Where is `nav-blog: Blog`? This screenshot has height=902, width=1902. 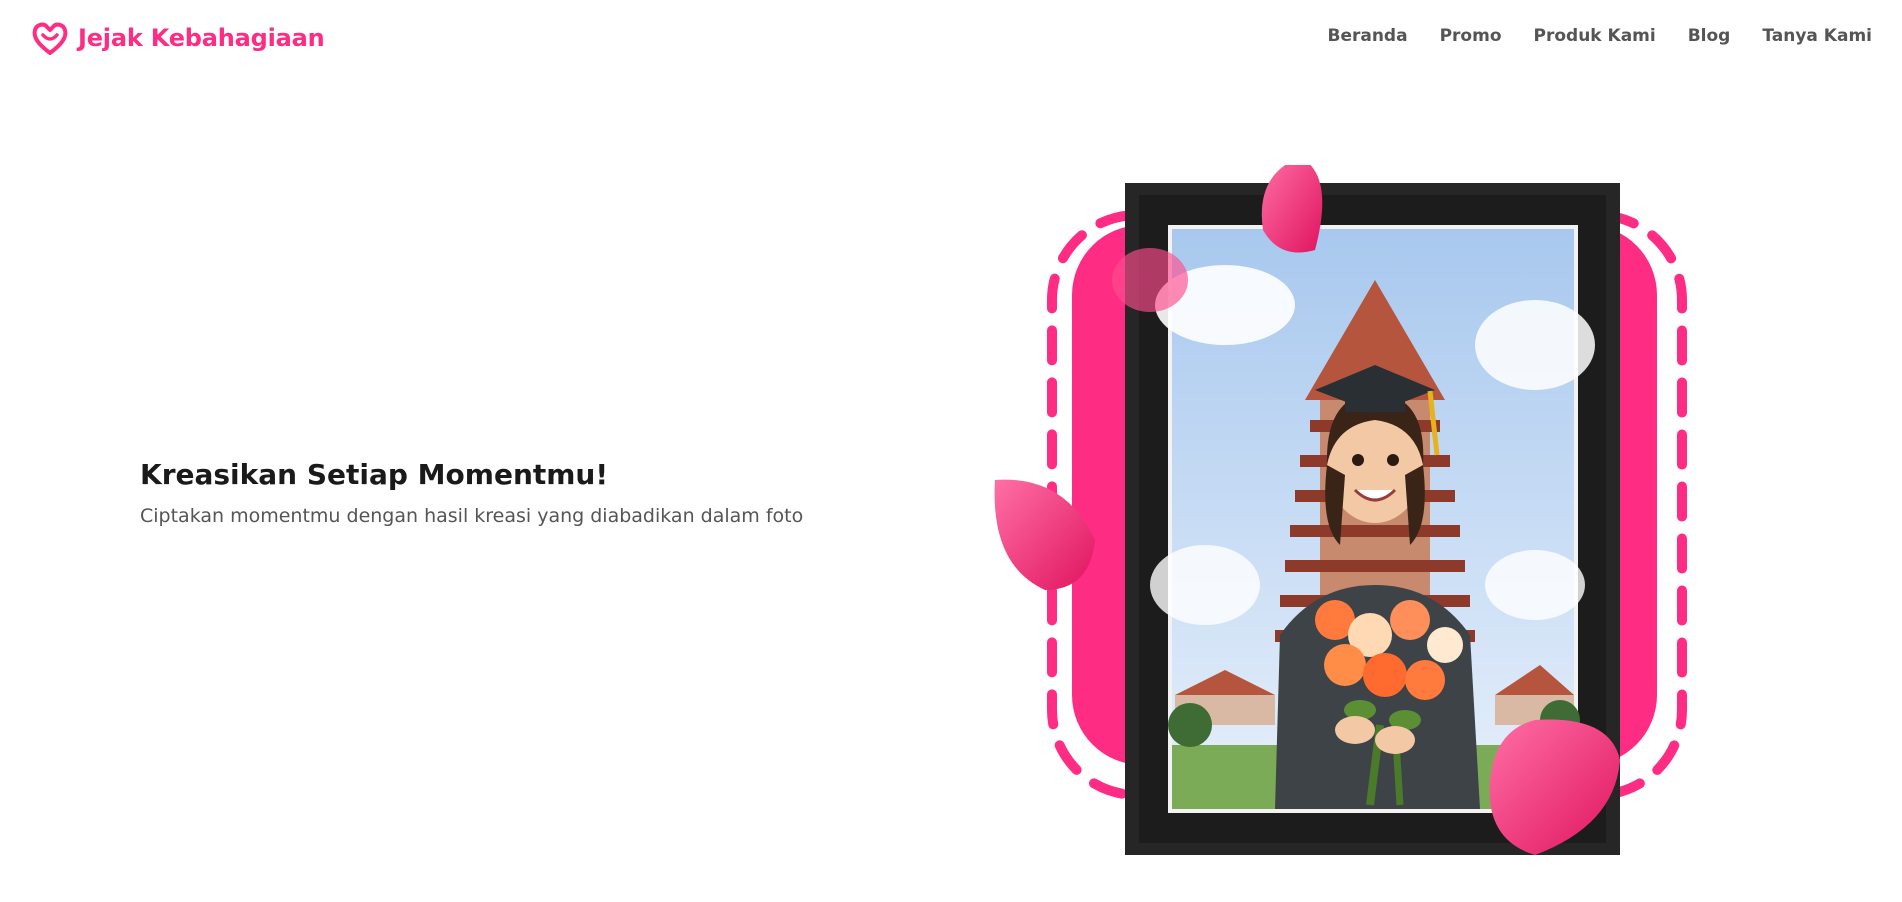
nav-blog: Blog is located at coordinates (1709, 36).